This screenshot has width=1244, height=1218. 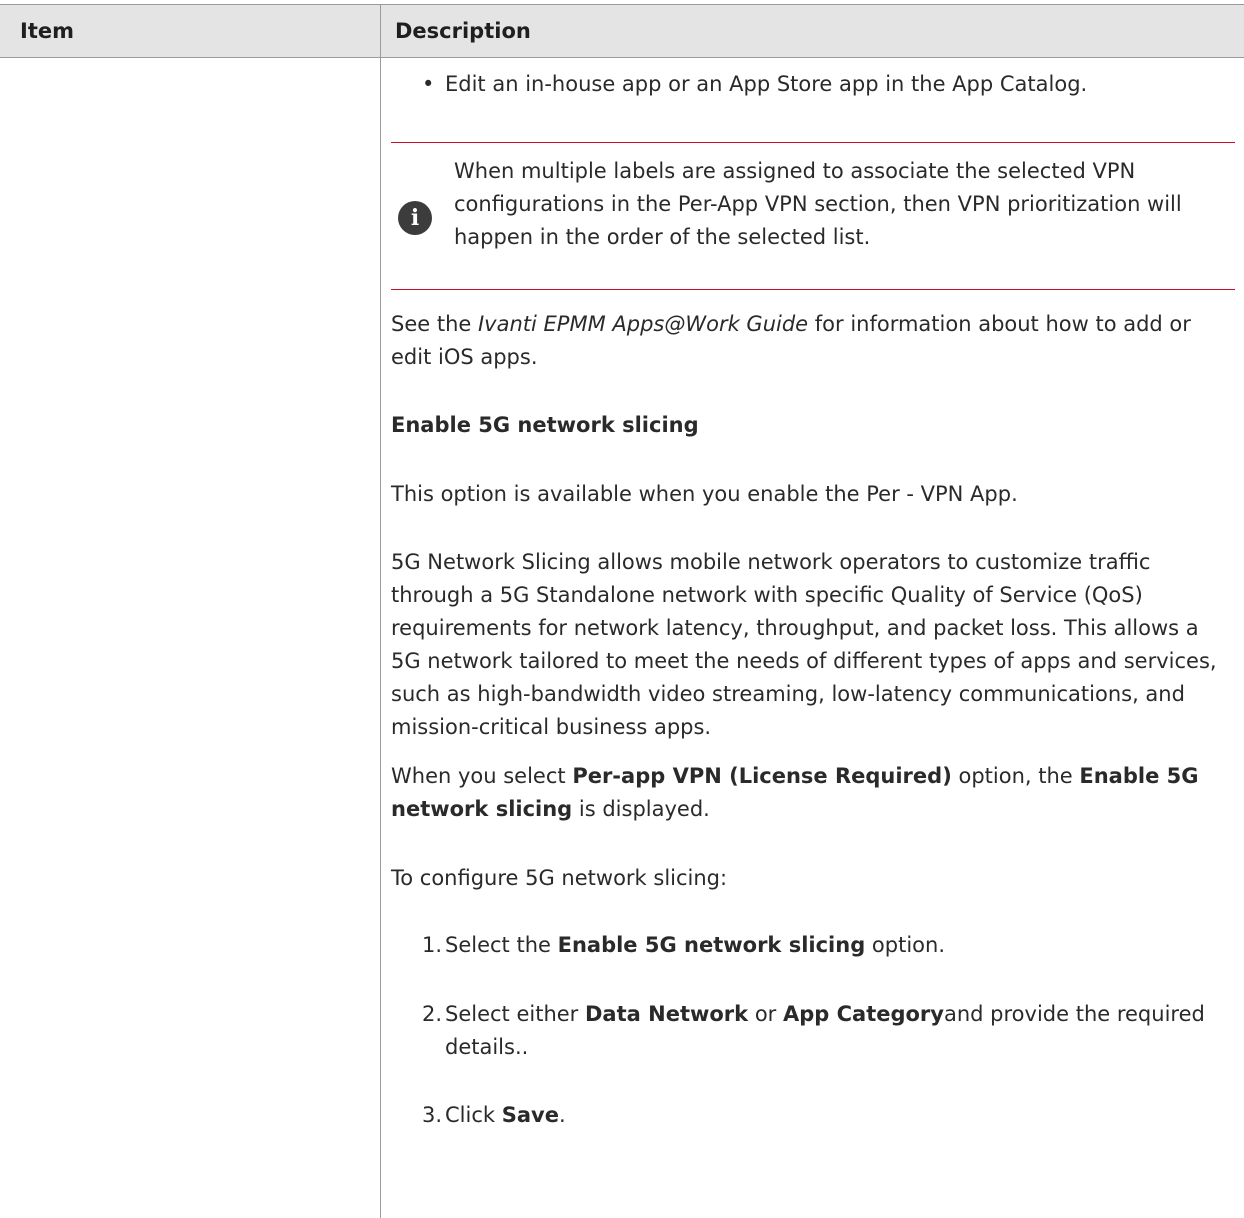 I want to click on step-item: Click Save., so click(x=835, y=1115).